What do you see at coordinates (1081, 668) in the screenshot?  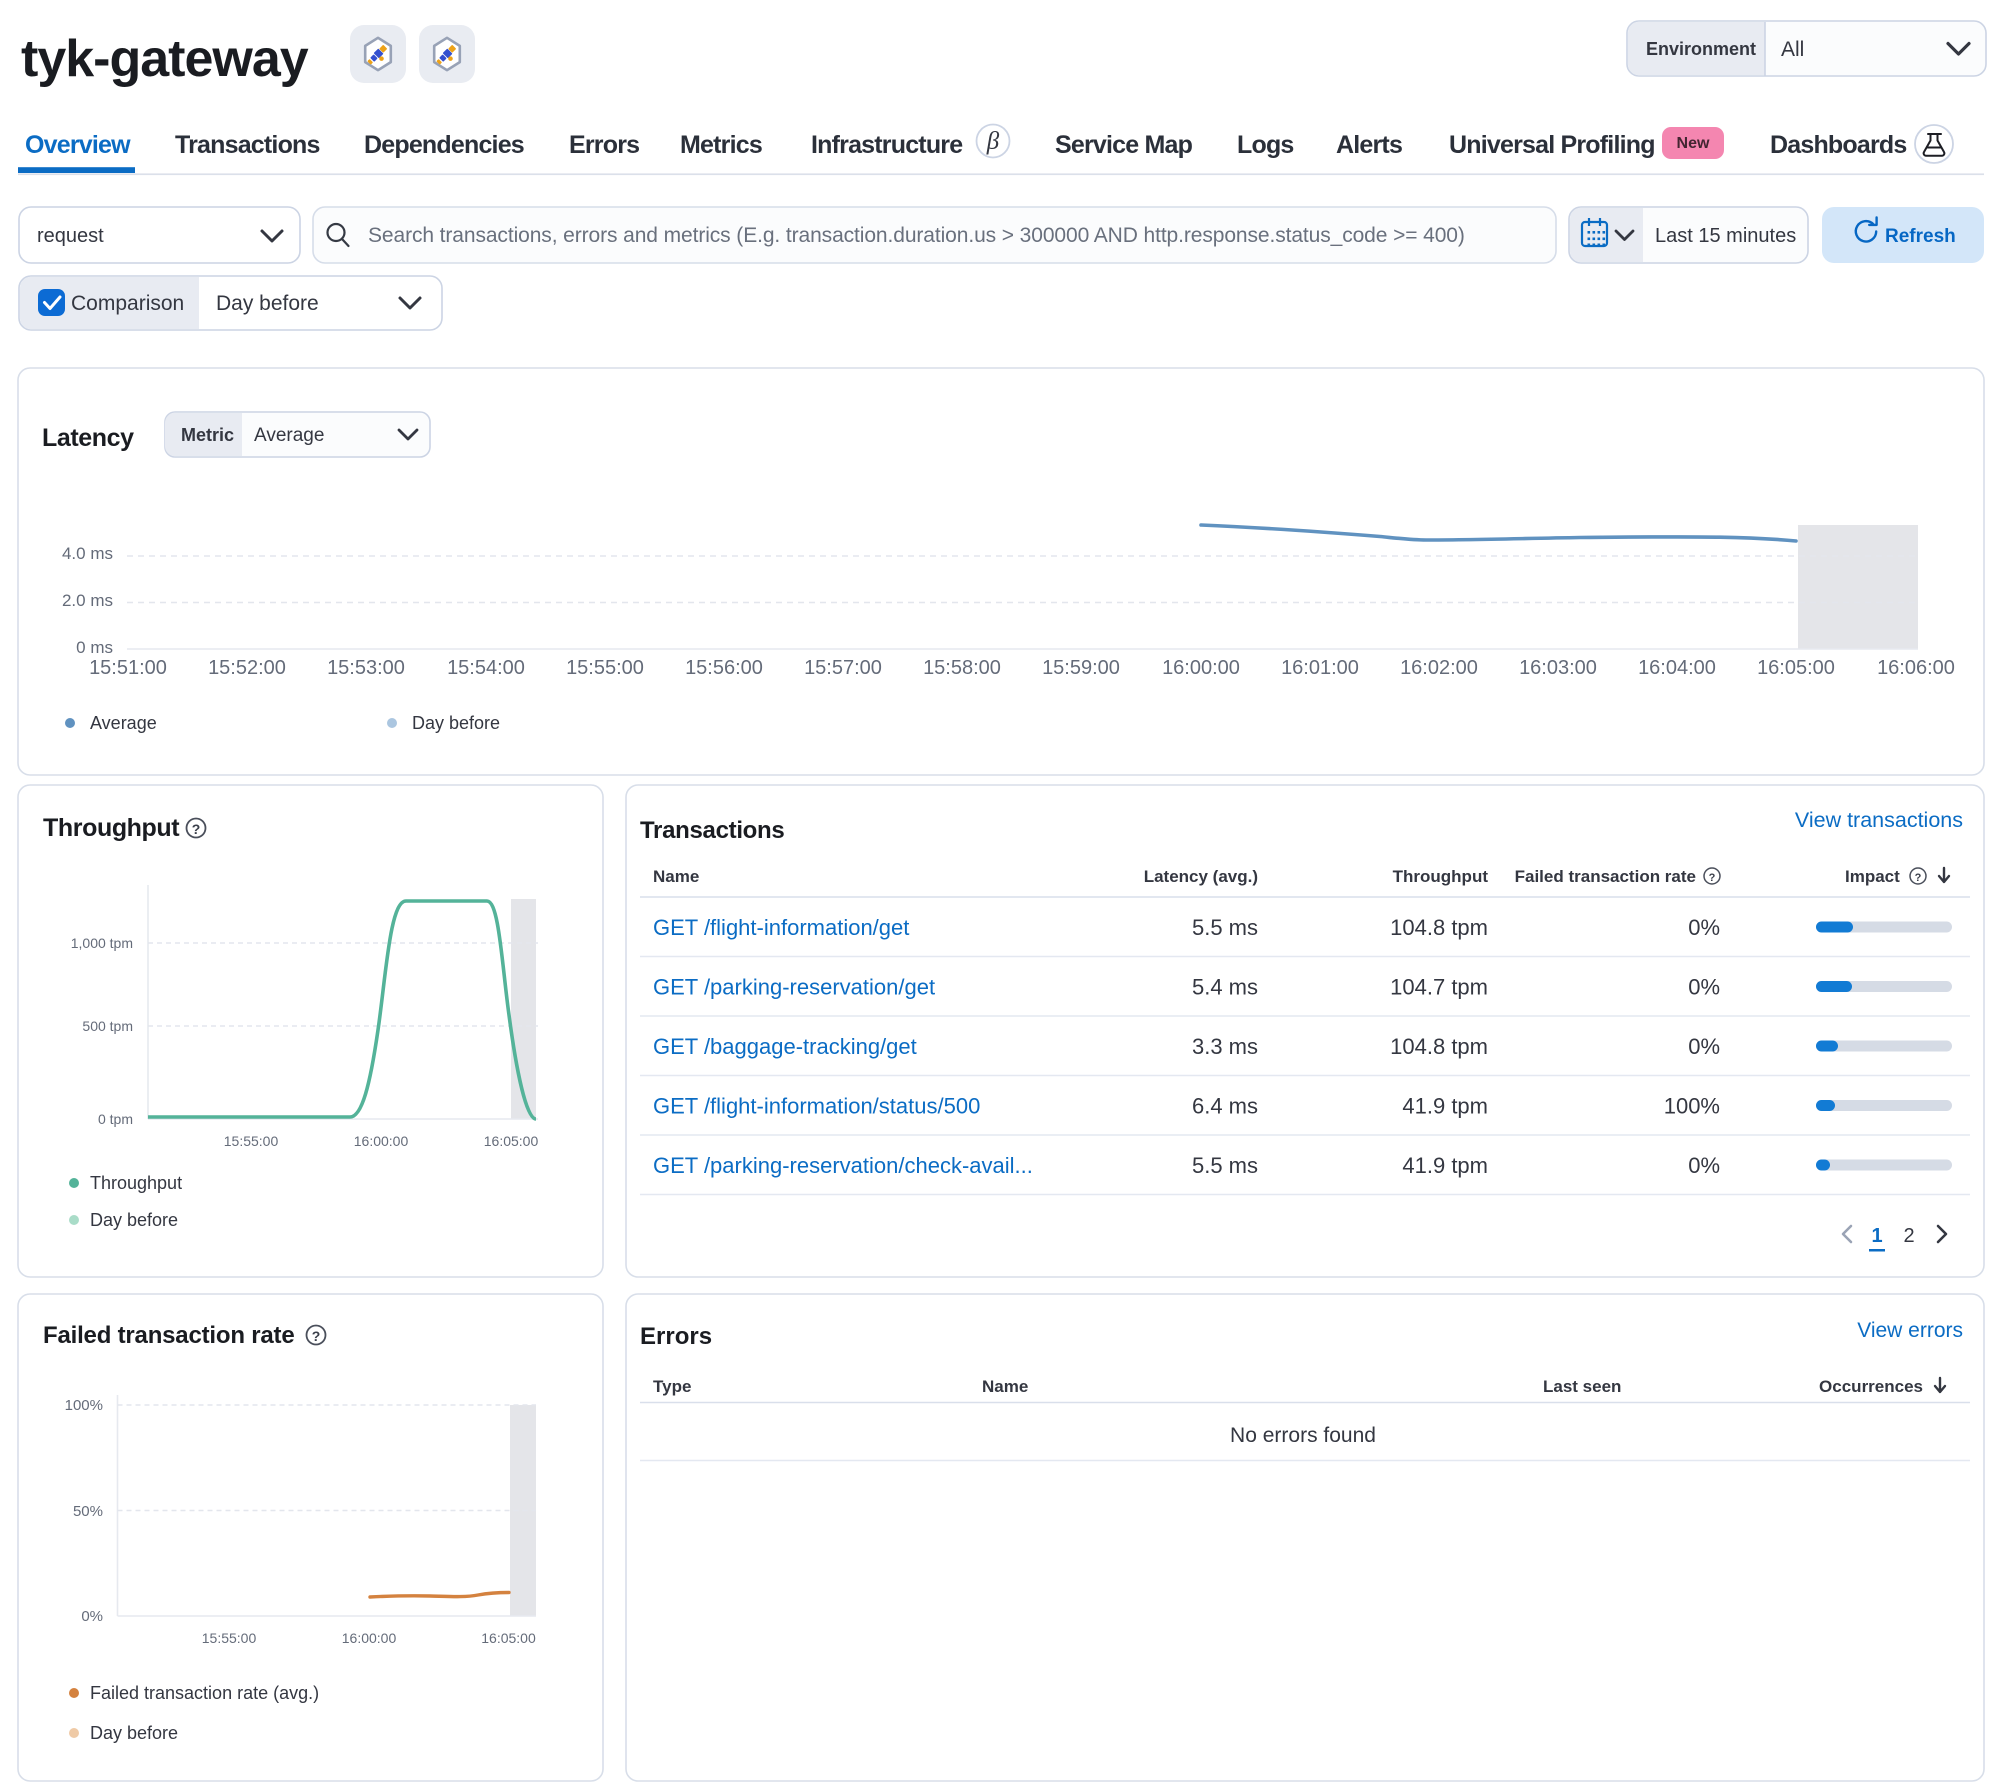 I see `svg-text: 15:59:00` at bounding box center [1081, 668].